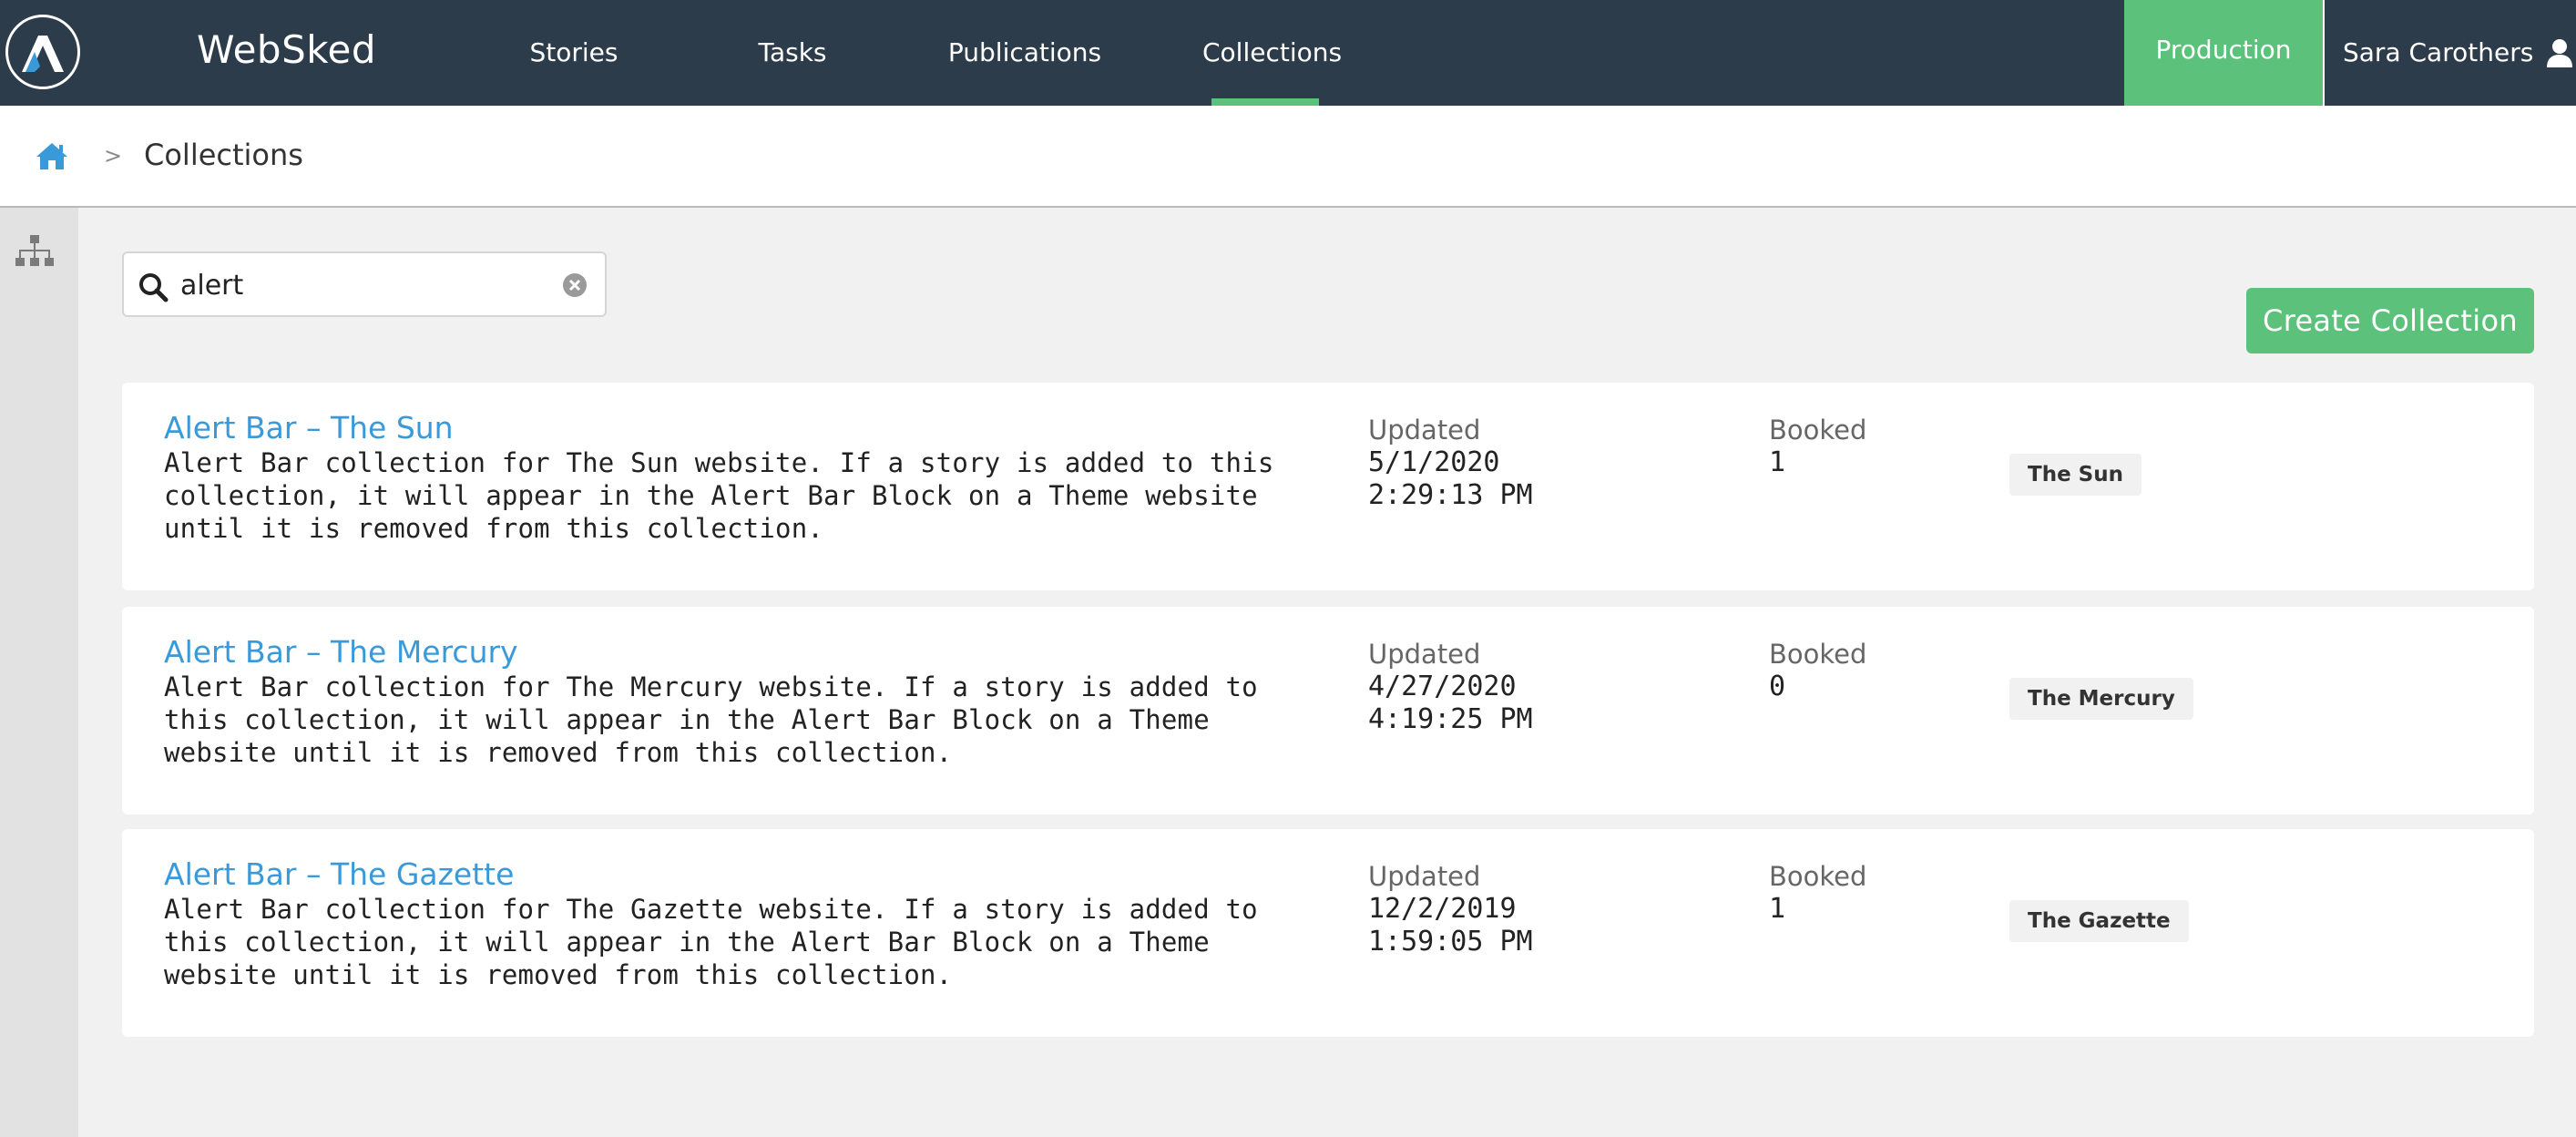 The width and height of the screenshot is (2576, 1137). Describe the element at coordinates (574, 285) in the screenshot. I see `clear-icon` at that location.